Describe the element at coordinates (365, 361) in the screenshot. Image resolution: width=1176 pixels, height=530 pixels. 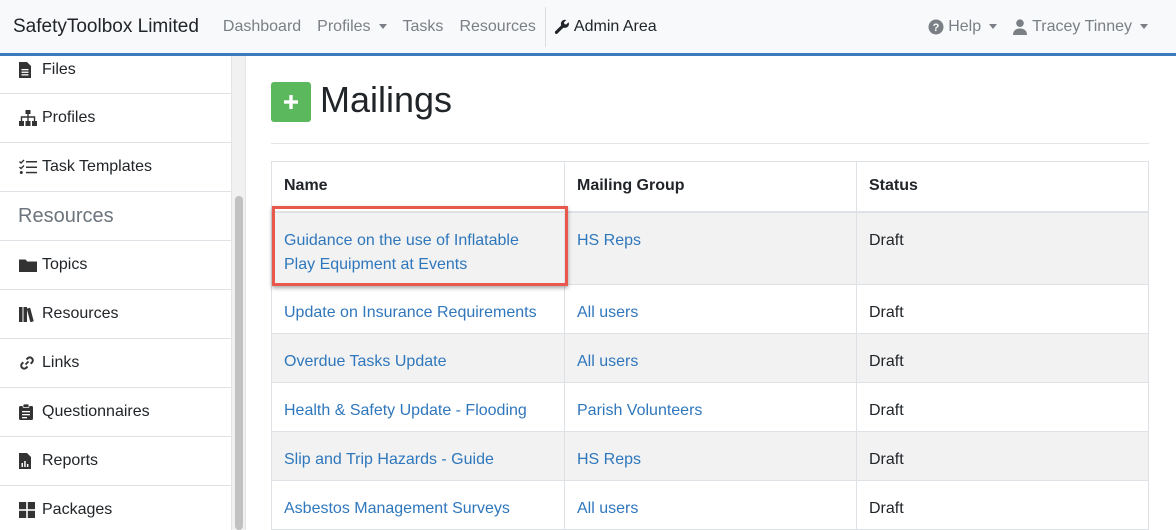
I see `mailing-name-link: Overdue Tasks Update` at that location.